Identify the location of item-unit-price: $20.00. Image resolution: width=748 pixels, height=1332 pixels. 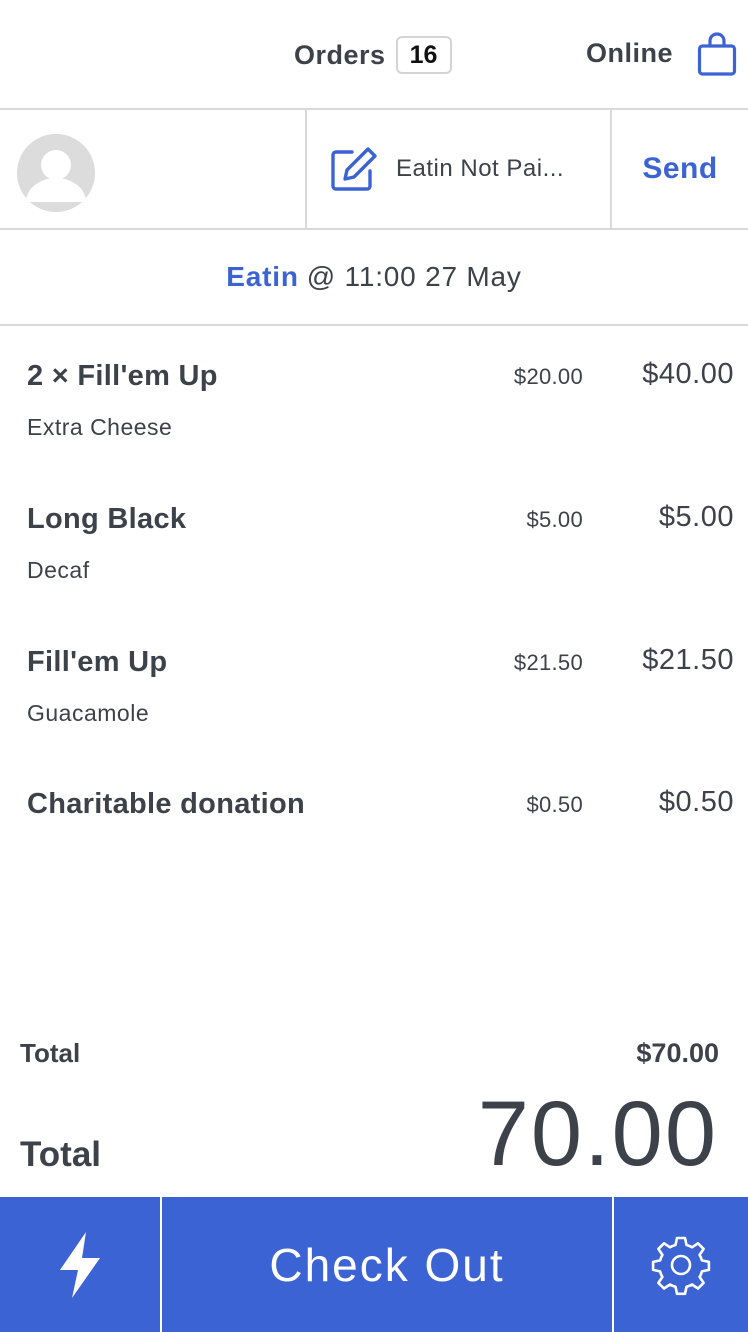
(548, 376).